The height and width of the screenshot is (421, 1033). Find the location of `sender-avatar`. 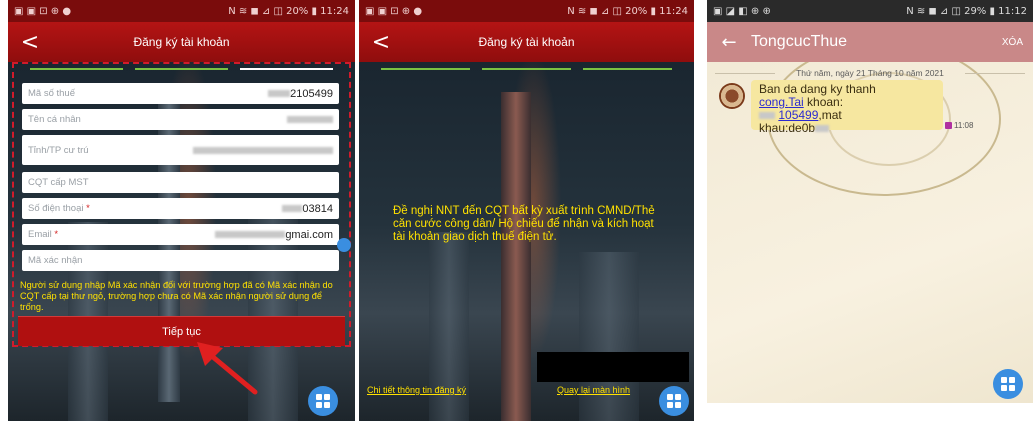

sender-avatar is located at coordinates (732, 96).